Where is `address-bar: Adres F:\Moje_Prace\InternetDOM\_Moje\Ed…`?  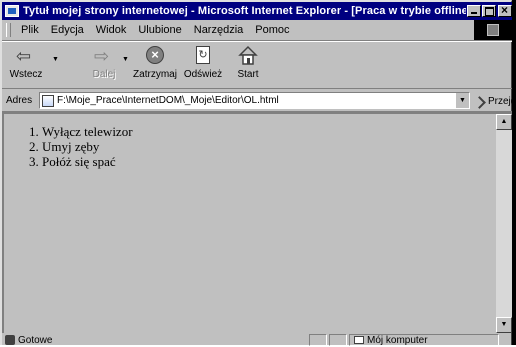
address-bar: Adres F:\Moje_Prace\InternetDOM\_Moje\Ed… is located at coordinates (259, 101).